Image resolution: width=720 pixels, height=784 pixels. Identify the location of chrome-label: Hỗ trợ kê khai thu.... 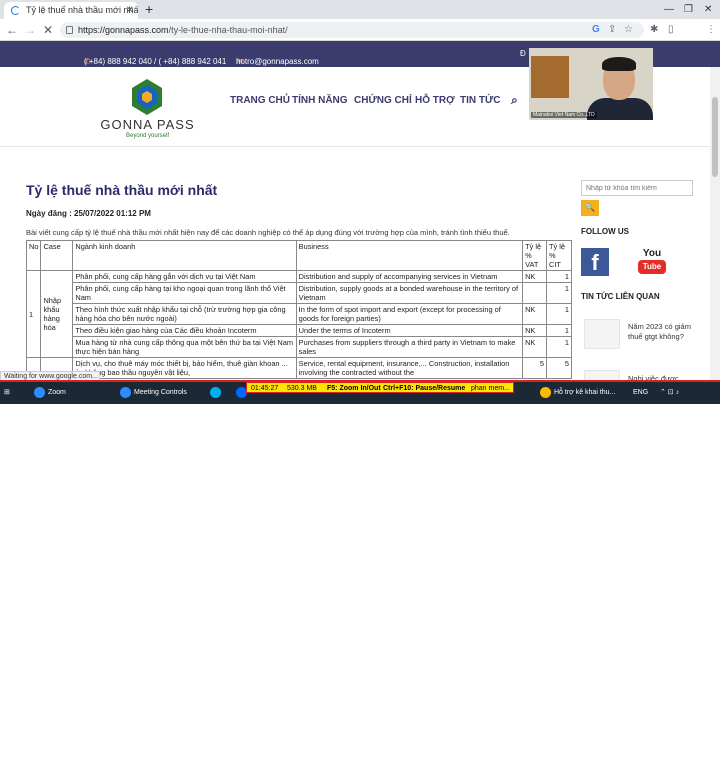
(585, 392).